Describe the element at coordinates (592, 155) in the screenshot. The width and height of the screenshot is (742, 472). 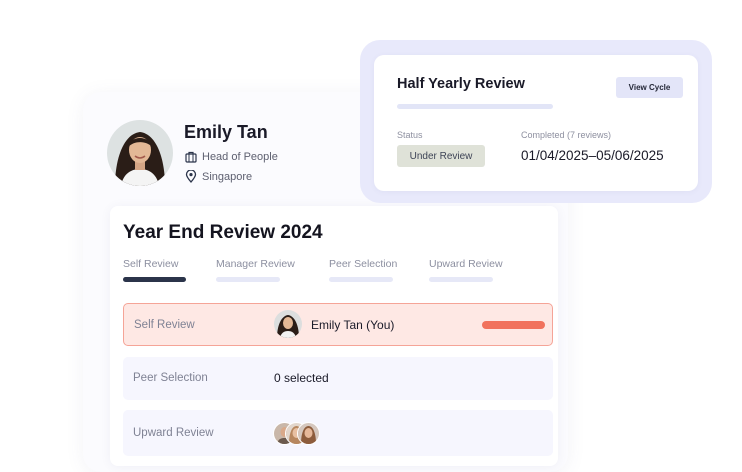
I see `cycle-dates: 01/04/2025–05/06/2025` at that location.